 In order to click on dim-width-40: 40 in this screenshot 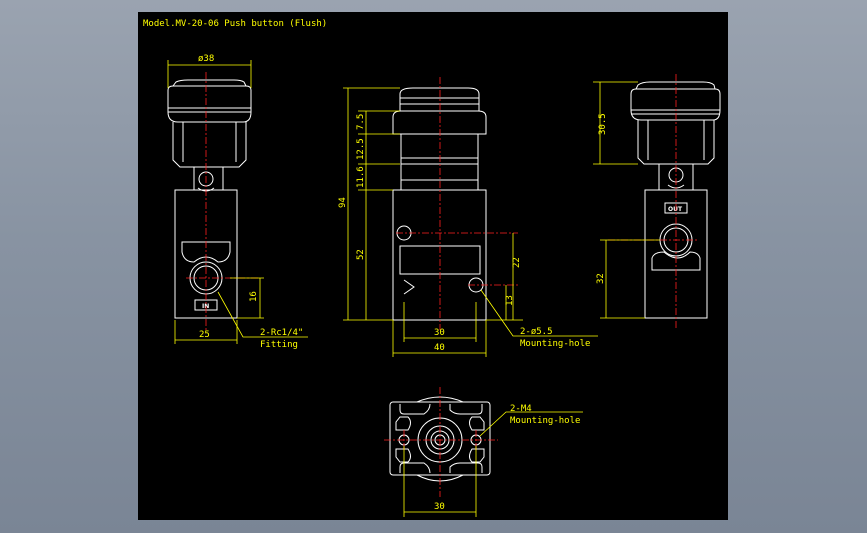, I will do `click(439, 348)`.